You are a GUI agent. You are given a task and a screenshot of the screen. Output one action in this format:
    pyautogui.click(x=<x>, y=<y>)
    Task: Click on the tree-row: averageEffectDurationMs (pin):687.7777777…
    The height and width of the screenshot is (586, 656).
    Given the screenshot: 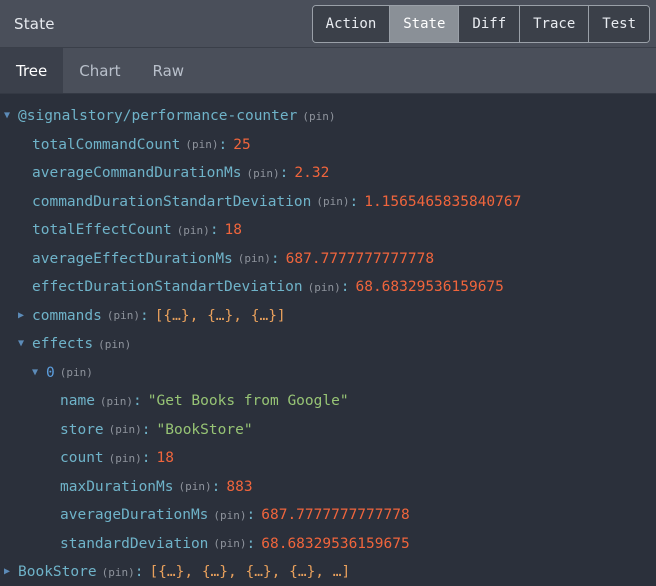 What is the action you would take?
    pyautogui.click(x=328, y=259)
    